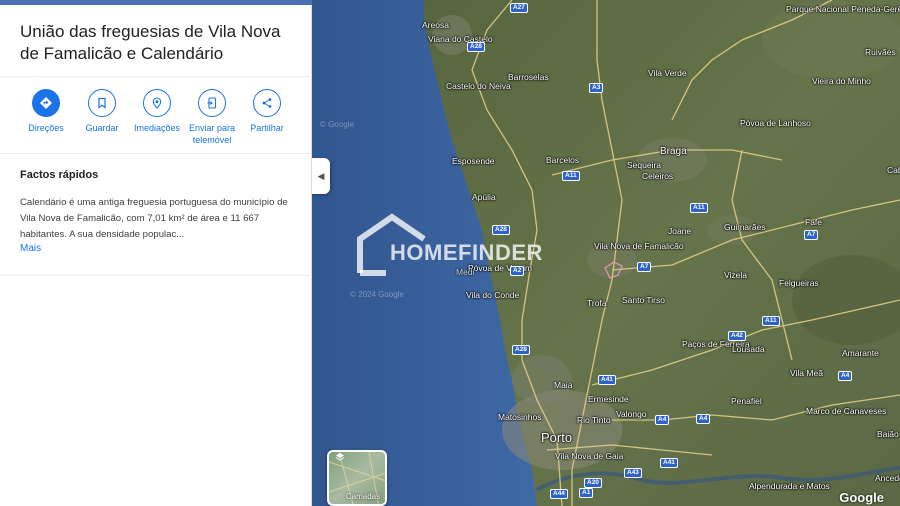  Describe the element at coordinates (643, 300) in the screenshot. I see `place-label-santo-tirso: Santo Tirso` at that location.